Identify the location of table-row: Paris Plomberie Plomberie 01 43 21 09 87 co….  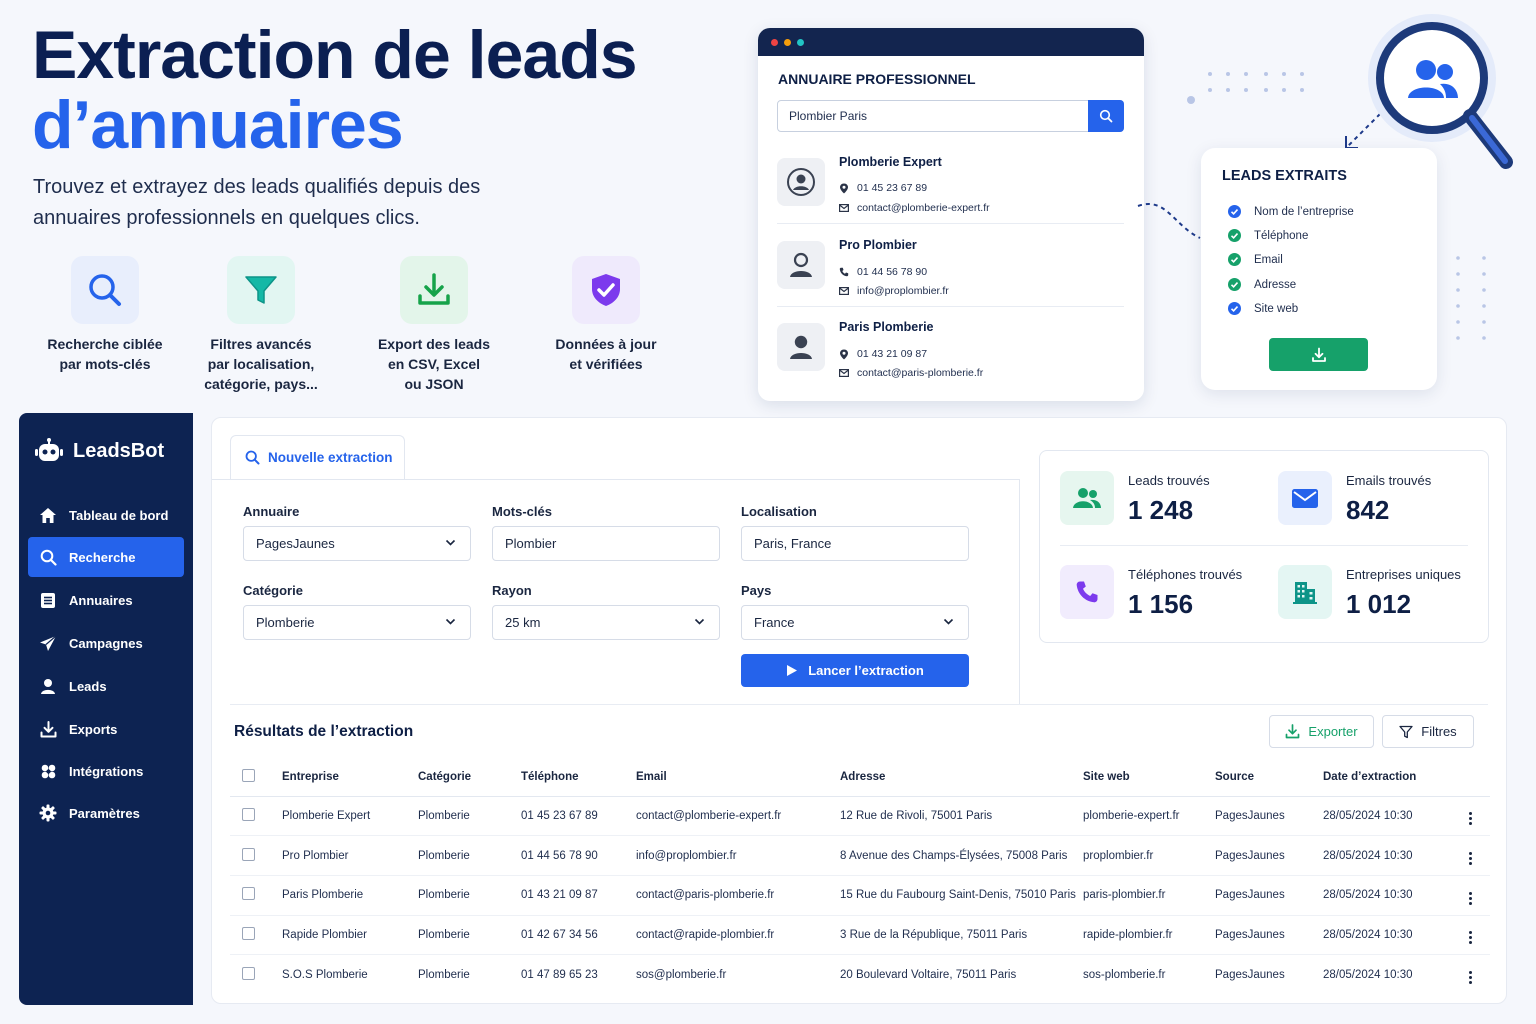
(860, 895).